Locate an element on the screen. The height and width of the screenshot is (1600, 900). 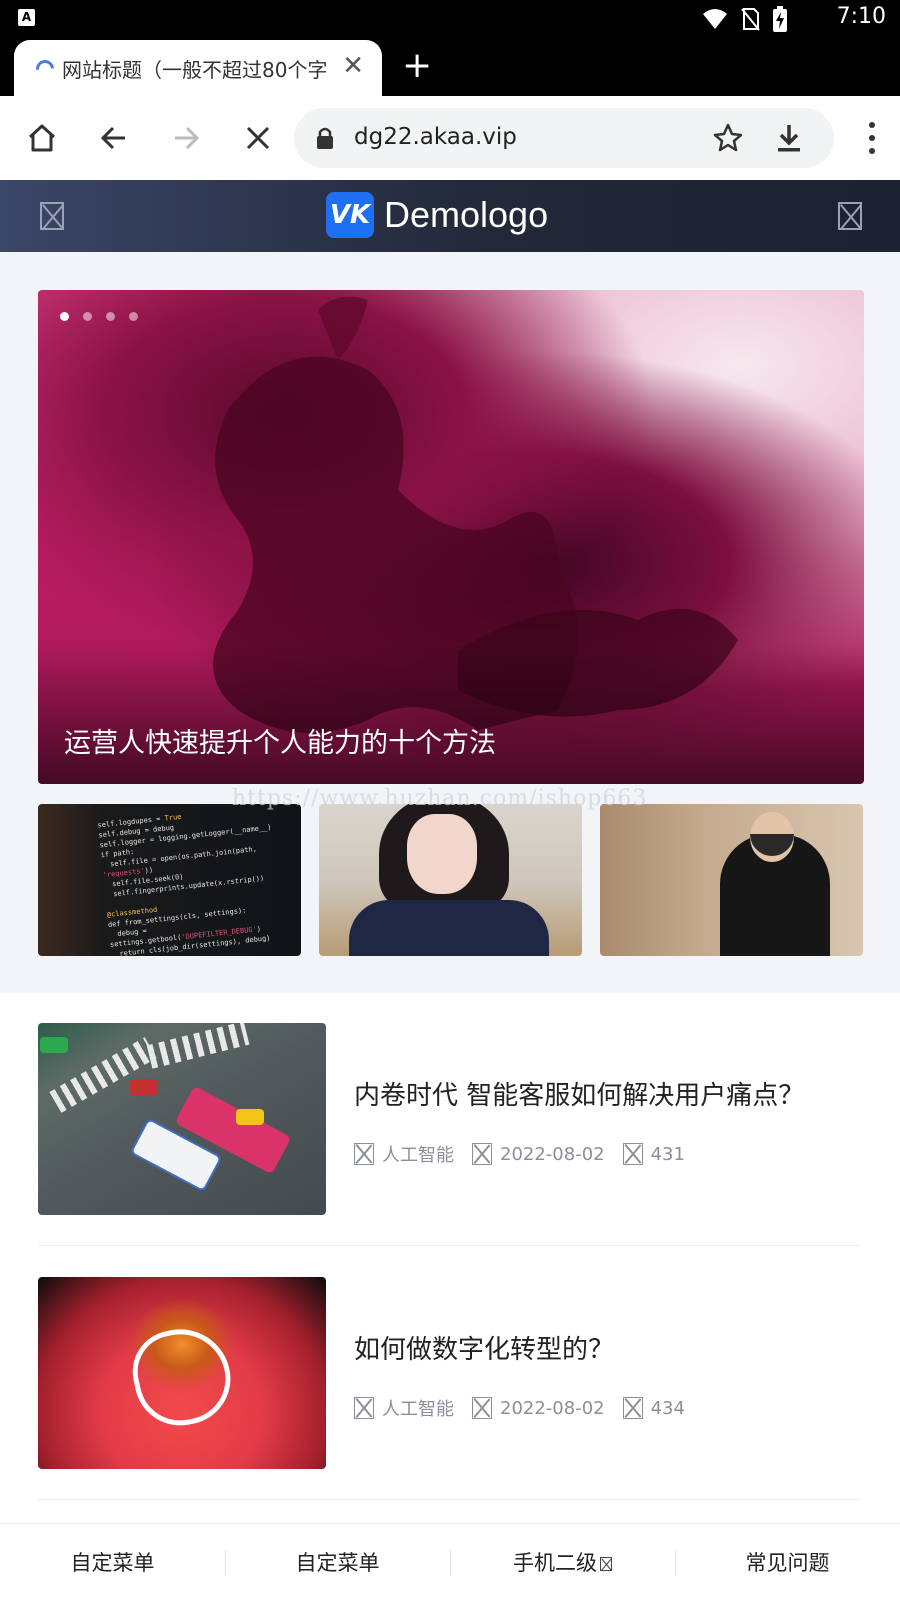
bookmark-star-icon is located at coordinates (728, 138).